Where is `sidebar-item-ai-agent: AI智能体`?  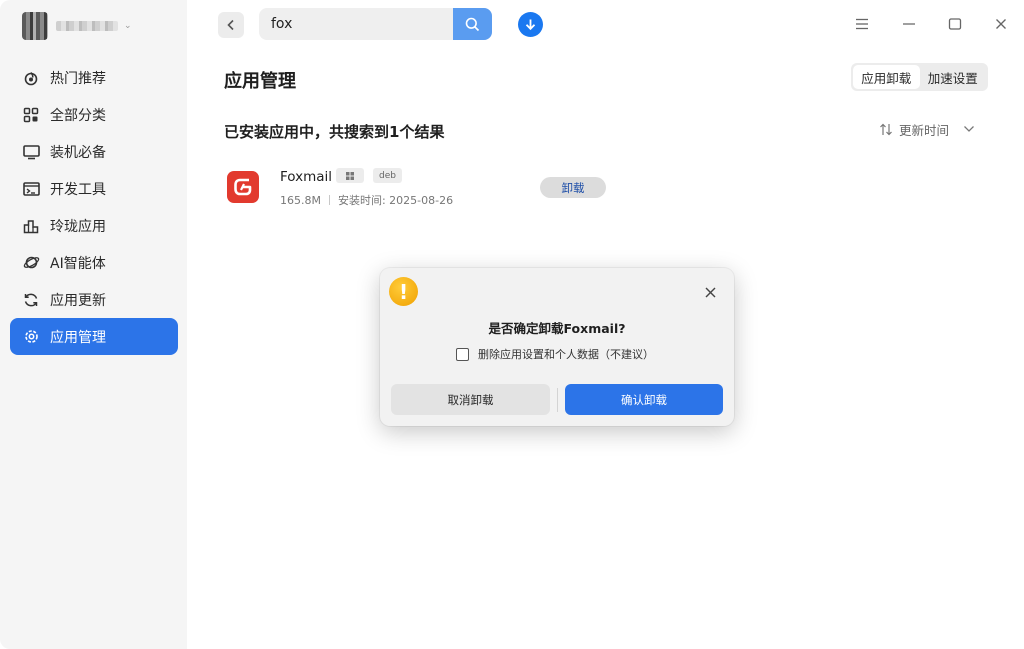
sidebar-item-ai-agent: AI智能体 is located at coordinates (94, 262).